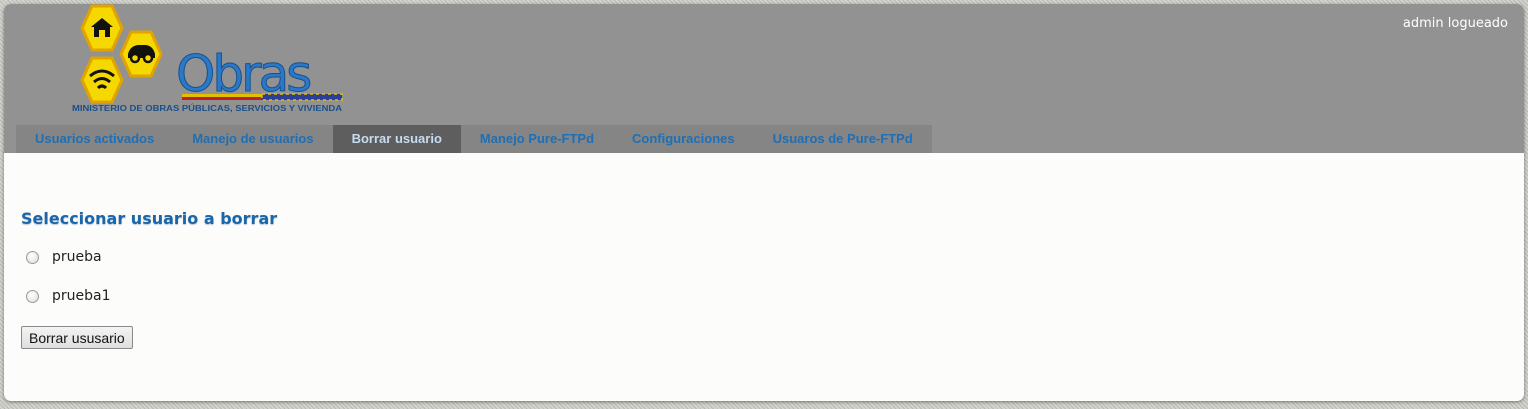 This screenshot has width=1528, height=409. What do you see at coordinates (149, 218) in the screenshot?
I see `page-title: Seleccionar usuario a borrar` at bounding box center [149, 218].